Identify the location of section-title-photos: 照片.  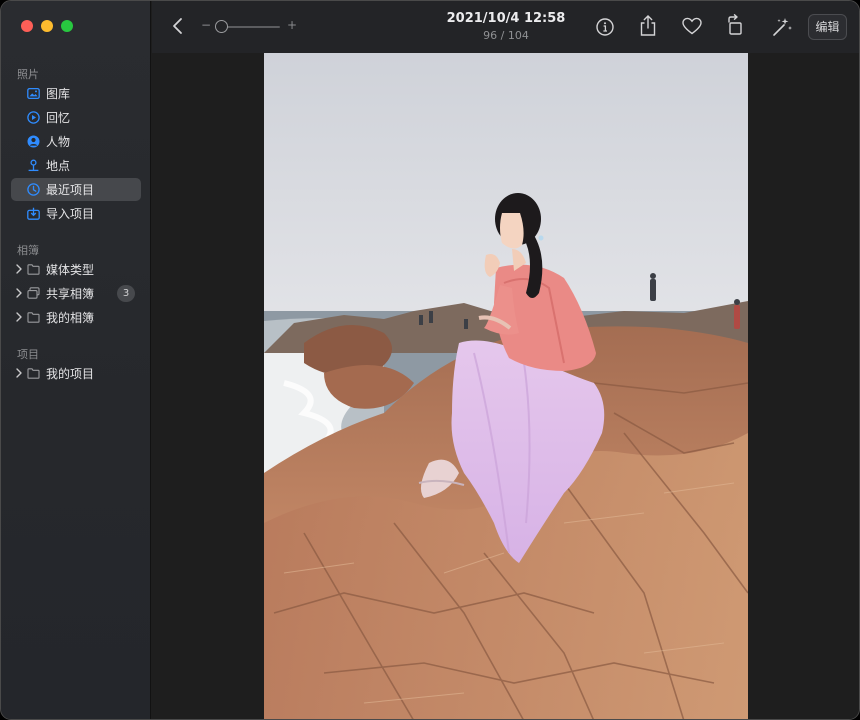
(28, 74).